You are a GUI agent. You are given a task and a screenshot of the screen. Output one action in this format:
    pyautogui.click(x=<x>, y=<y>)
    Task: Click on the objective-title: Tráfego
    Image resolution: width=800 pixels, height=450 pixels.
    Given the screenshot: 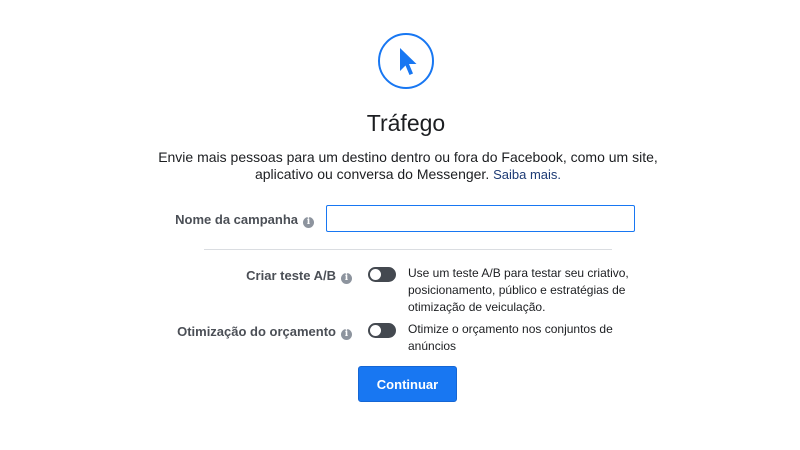 What is the action you would take?
    pyautogui.click(x=406, y=123)
    